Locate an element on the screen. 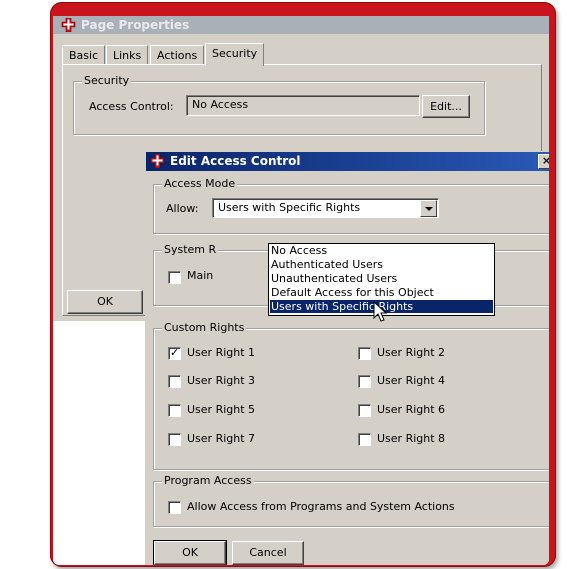 Image resolution: width=567 pixels, height=569 pixels. user-right-5-checkbox is located at coordinates (174, 410).